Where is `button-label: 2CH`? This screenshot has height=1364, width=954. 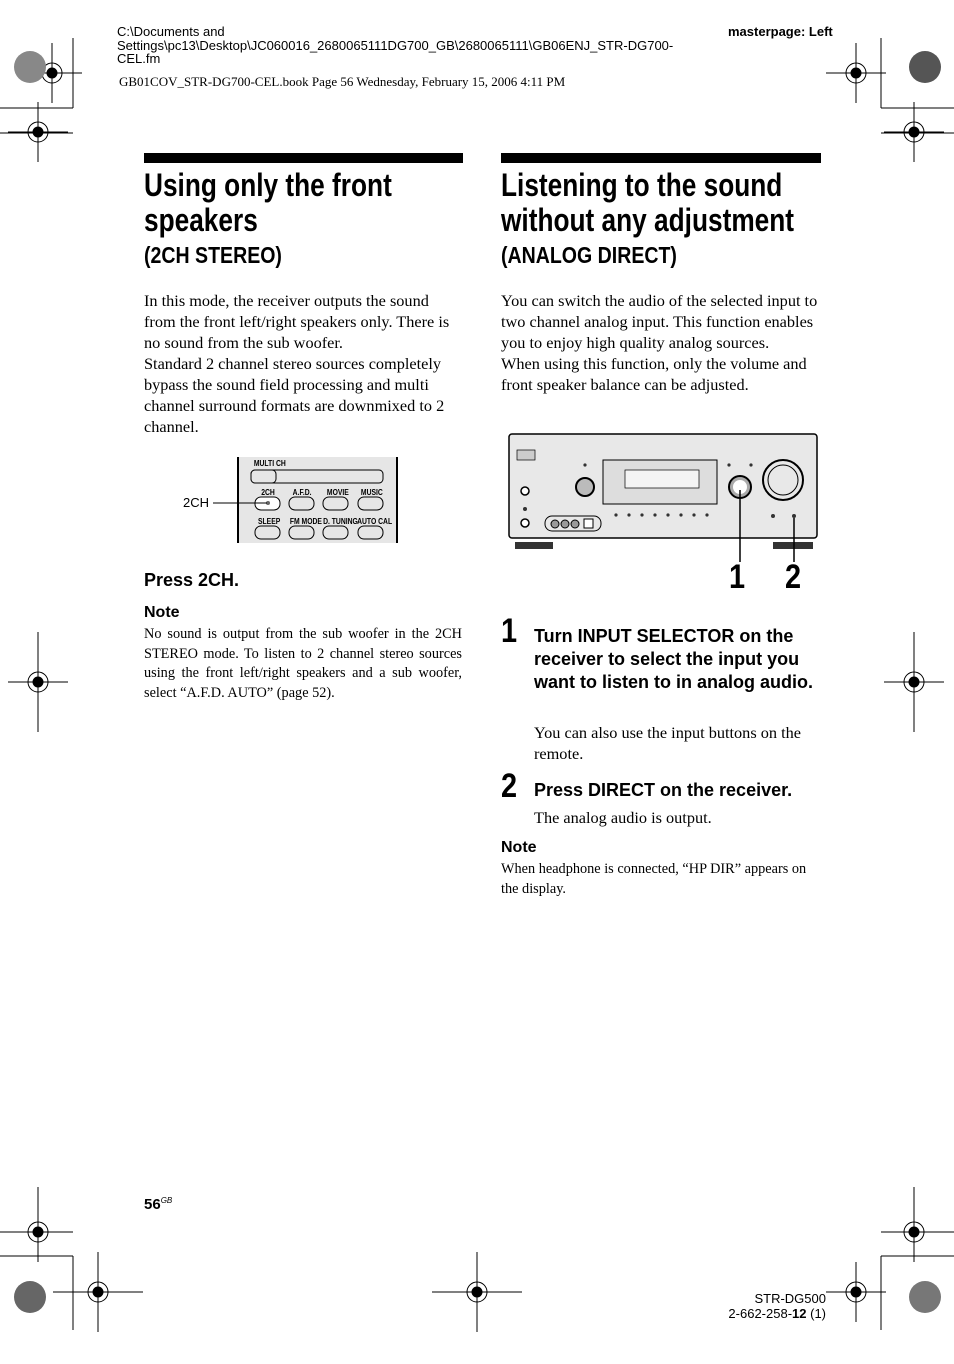
button-label: 2CH is located at coordinates (268, 492).